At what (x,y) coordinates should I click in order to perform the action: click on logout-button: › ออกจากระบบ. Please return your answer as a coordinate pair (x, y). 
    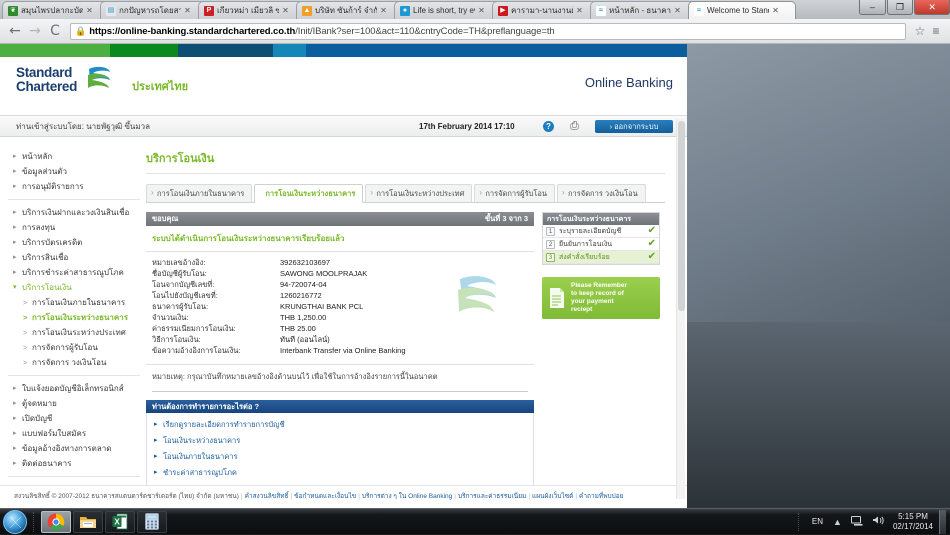
    Looking at the image, I should click on (634, 126).